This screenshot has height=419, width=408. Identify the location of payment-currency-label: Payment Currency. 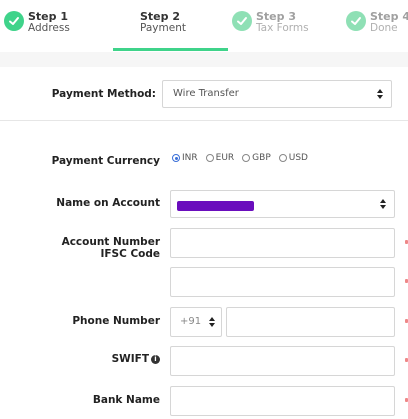
(105, 161).